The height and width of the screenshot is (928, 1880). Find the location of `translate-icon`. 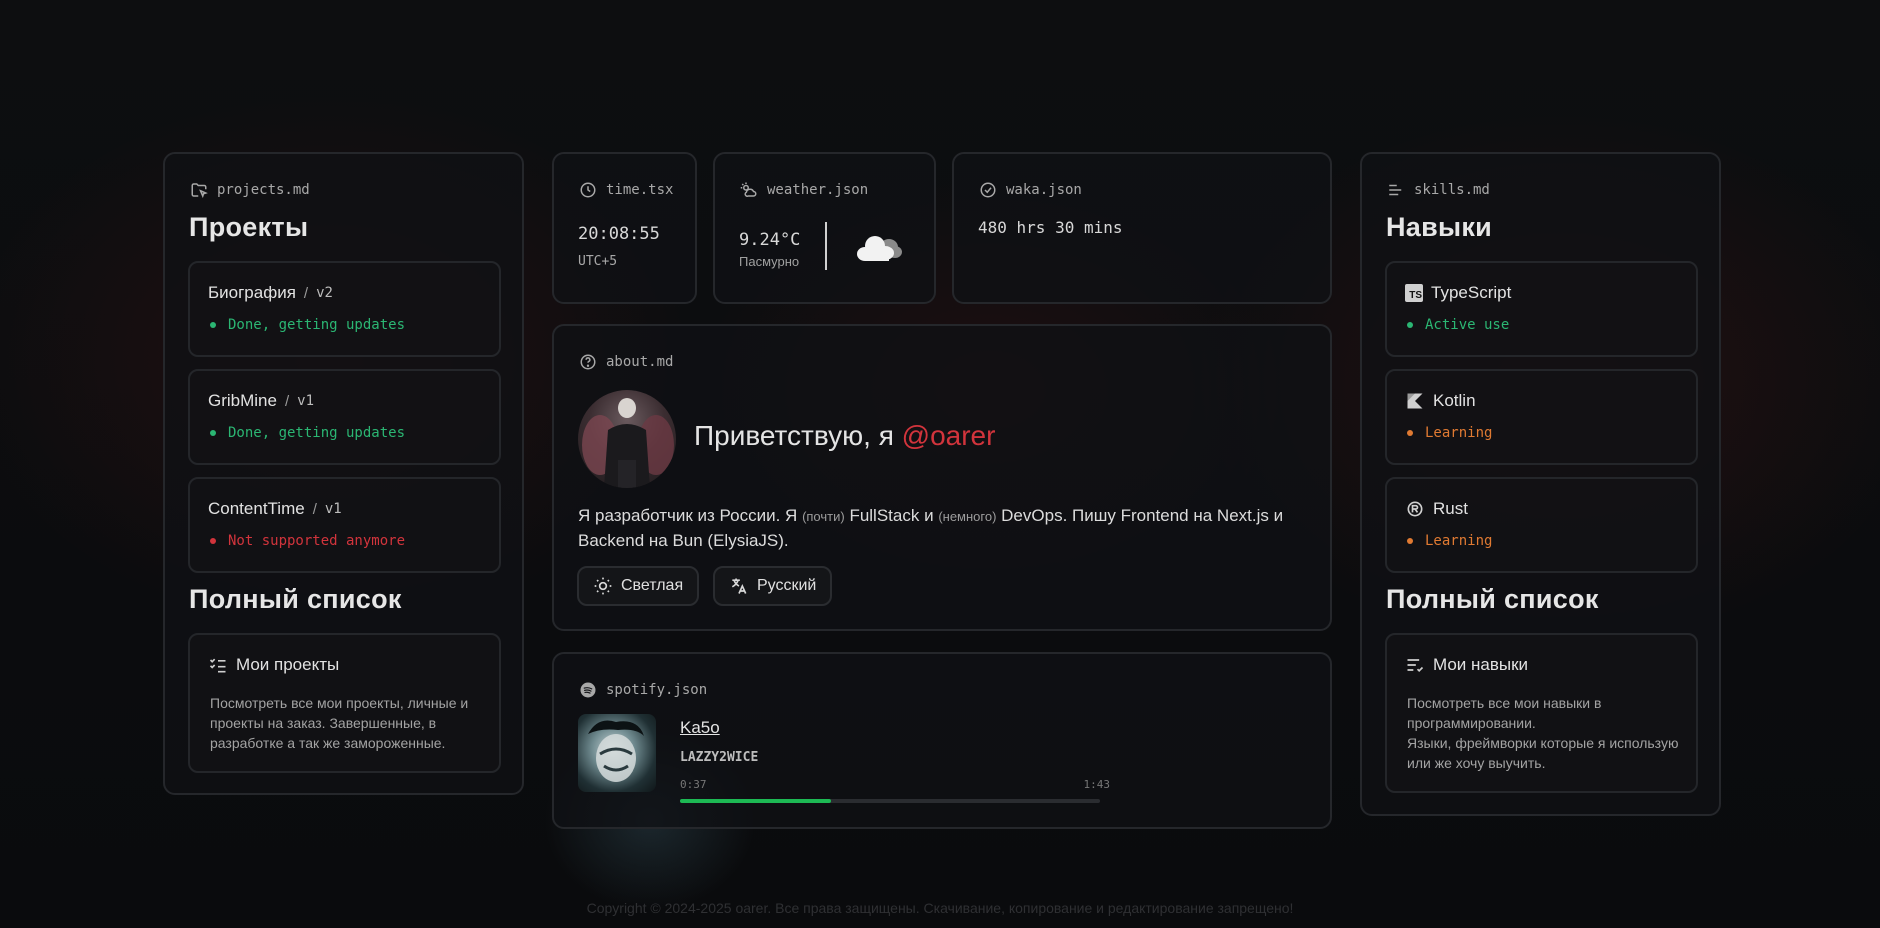

translate-icon is located at coordinates (739, 586).